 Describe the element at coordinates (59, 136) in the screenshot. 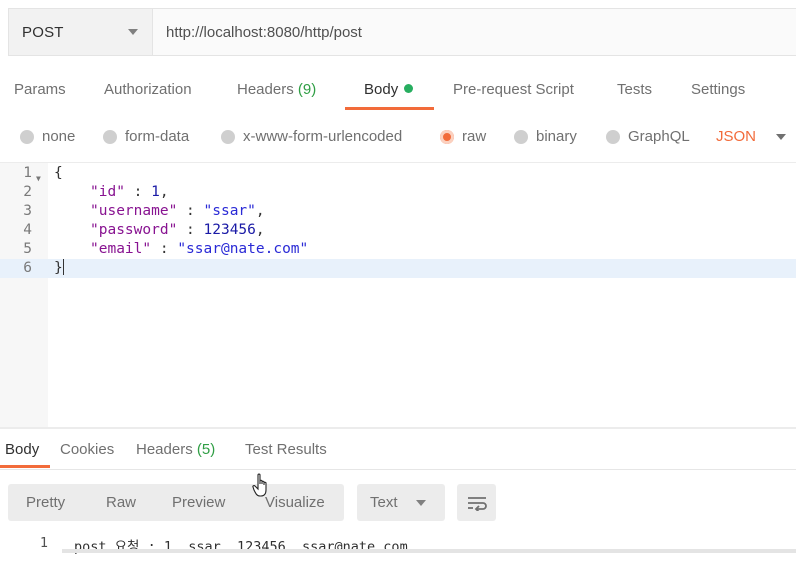

I see `radio-none-label: none` at that location.